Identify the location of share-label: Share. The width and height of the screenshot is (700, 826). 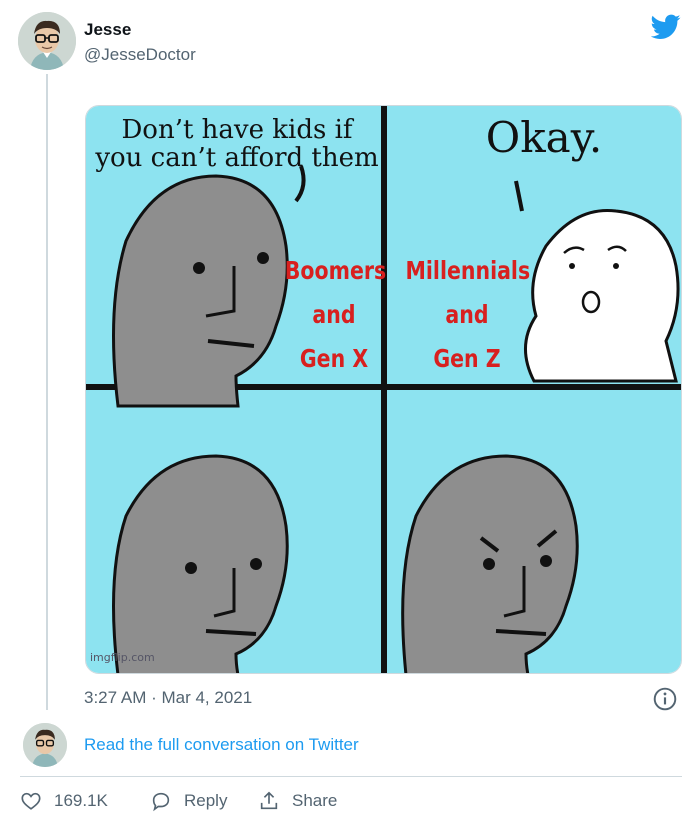
(315, 800).